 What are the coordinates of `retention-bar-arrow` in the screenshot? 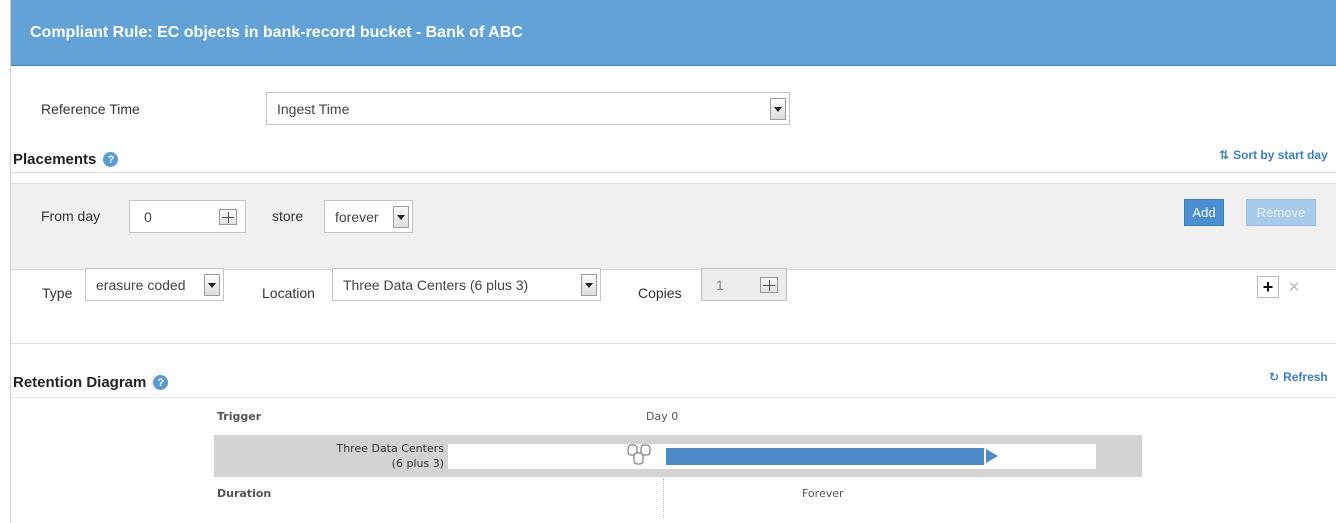 It's located at (992, 456).